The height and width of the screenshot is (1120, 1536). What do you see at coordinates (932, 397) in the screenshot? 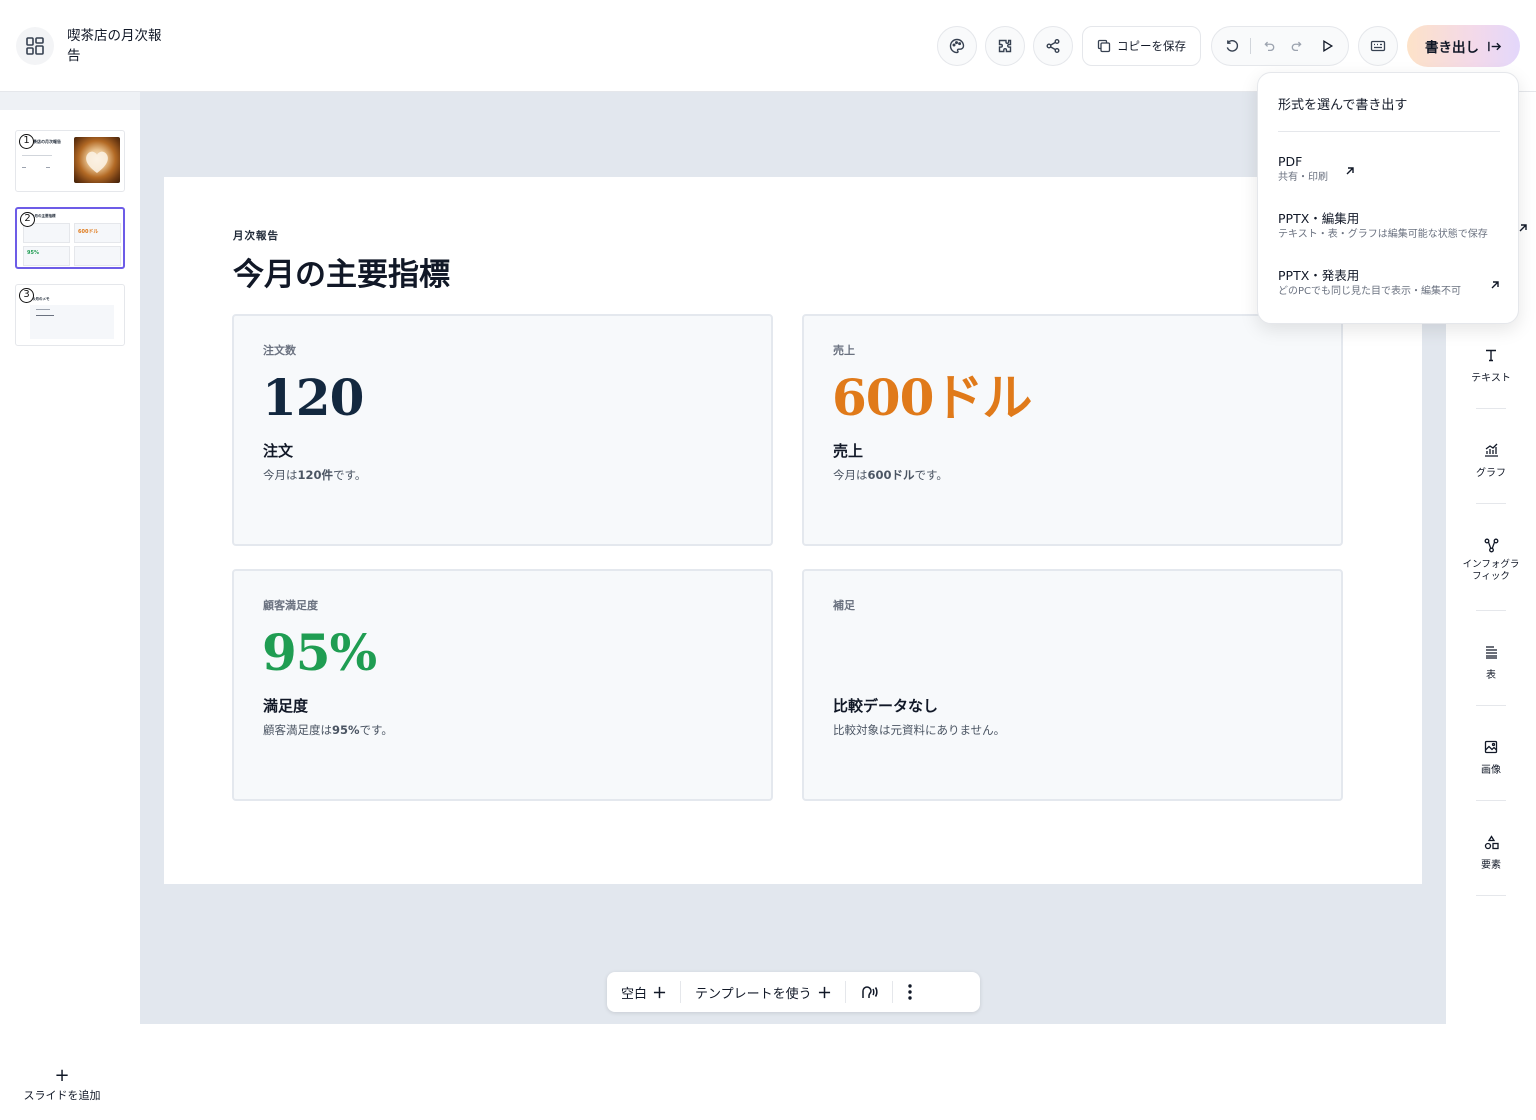
I see `card-value: 600ドル` at bounding box center [932, 397].